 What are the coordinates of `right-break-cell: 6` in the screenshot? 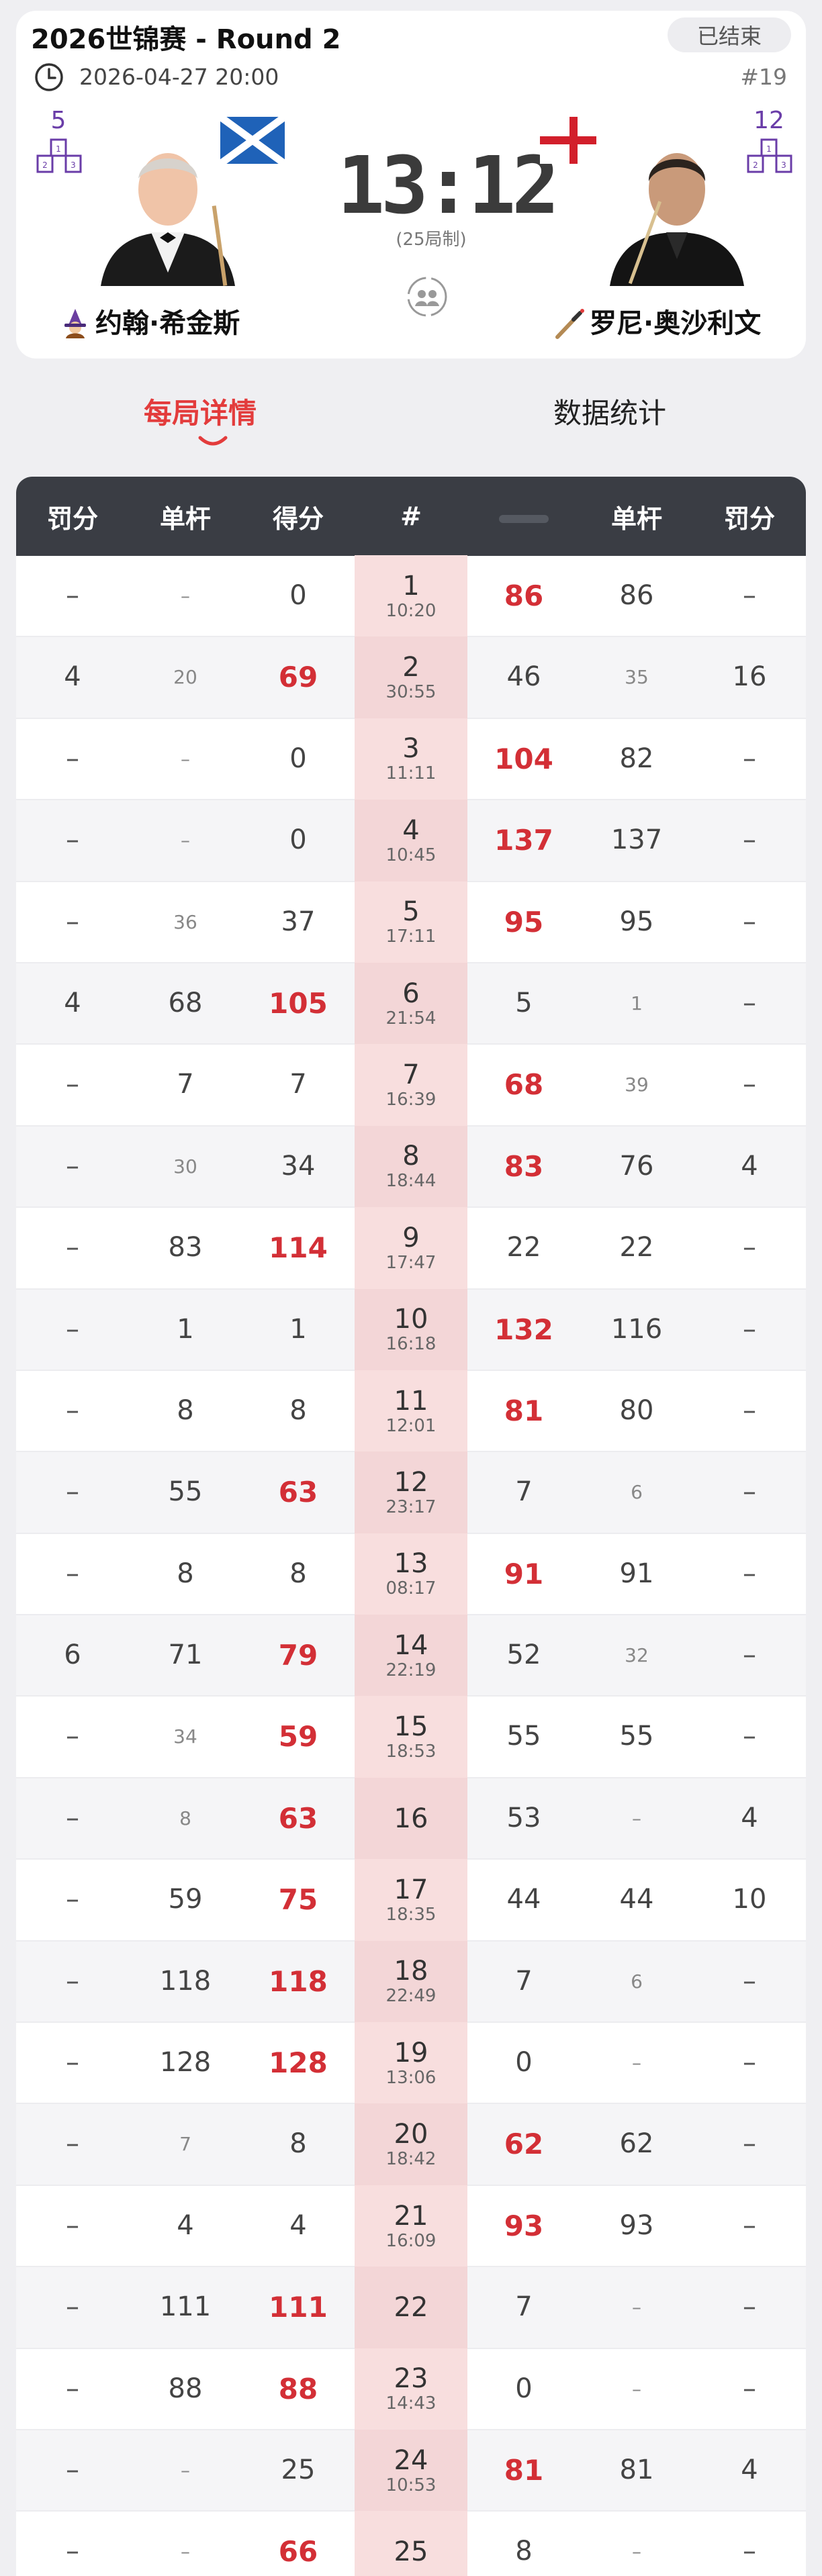 It's located at (637, 1492).